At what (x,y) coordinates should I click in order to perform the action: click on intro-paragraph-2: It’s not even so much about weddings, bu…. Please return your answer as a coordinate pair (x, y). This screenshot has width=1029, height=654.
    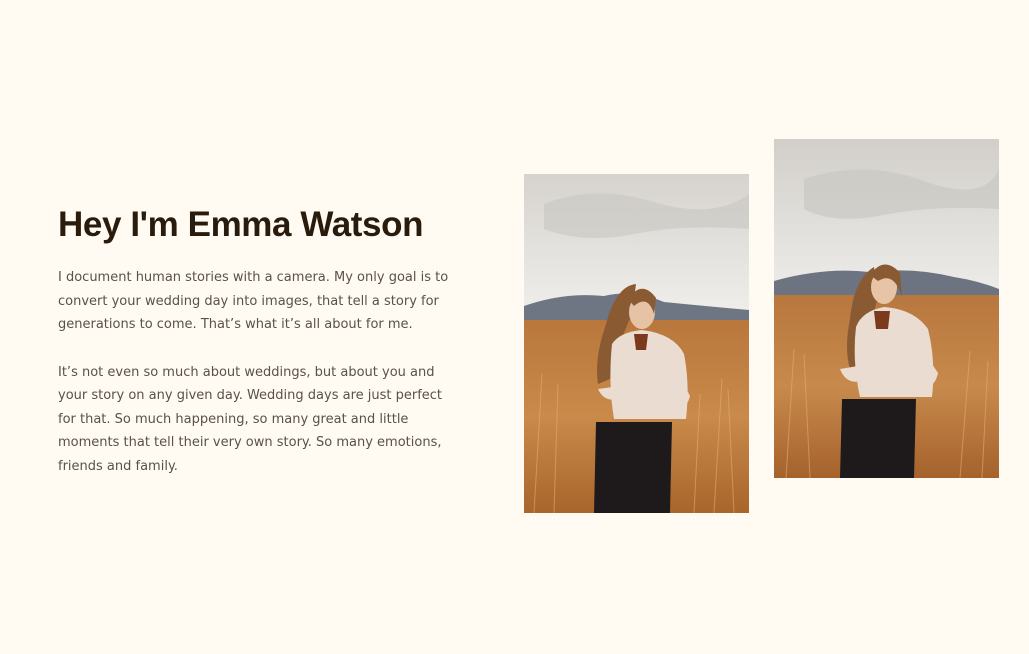
    Looking at the image, I should click on (250, 419).